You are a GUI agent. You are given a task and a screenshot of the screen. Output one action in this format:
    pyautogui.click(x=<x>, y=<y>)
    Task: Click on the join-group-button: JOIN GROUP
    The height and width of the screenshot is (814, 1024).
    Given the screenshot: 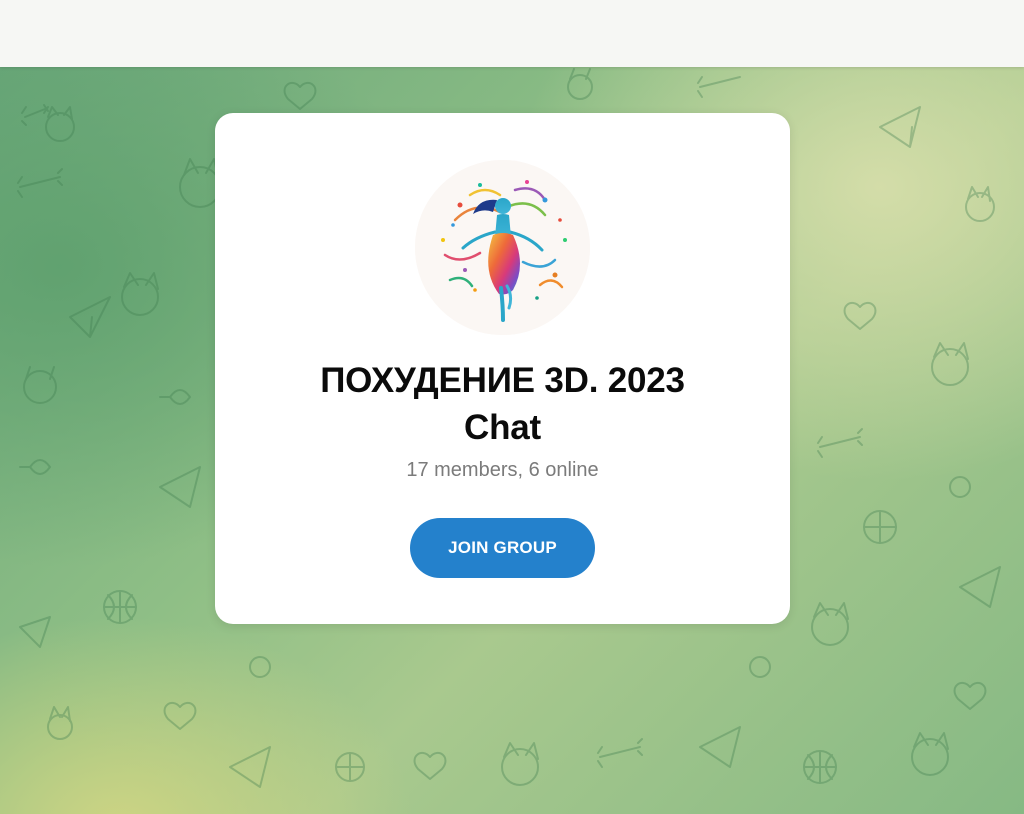 What is the action you would take?
    pyautogui.click(x=502, y=548)
    